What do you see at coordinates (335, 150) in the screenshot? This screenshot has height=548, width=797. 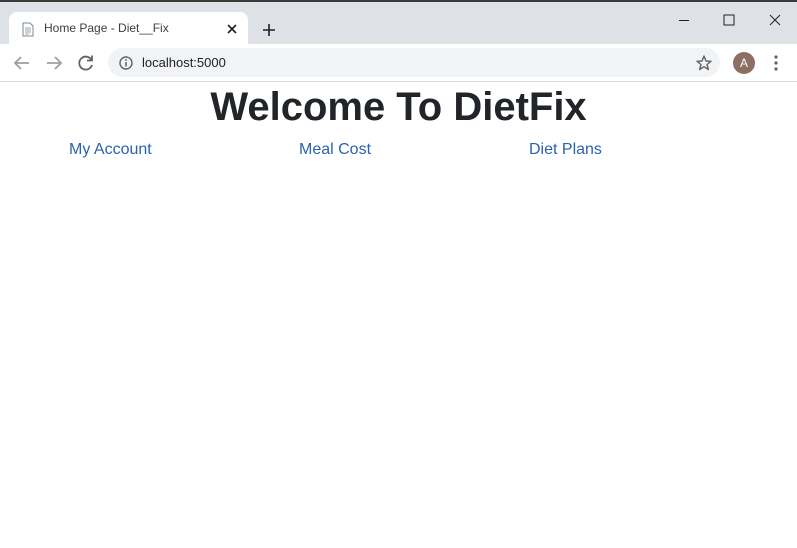 I see `meal-cost-link: Meal Cost` at bounding box center [335, 150].